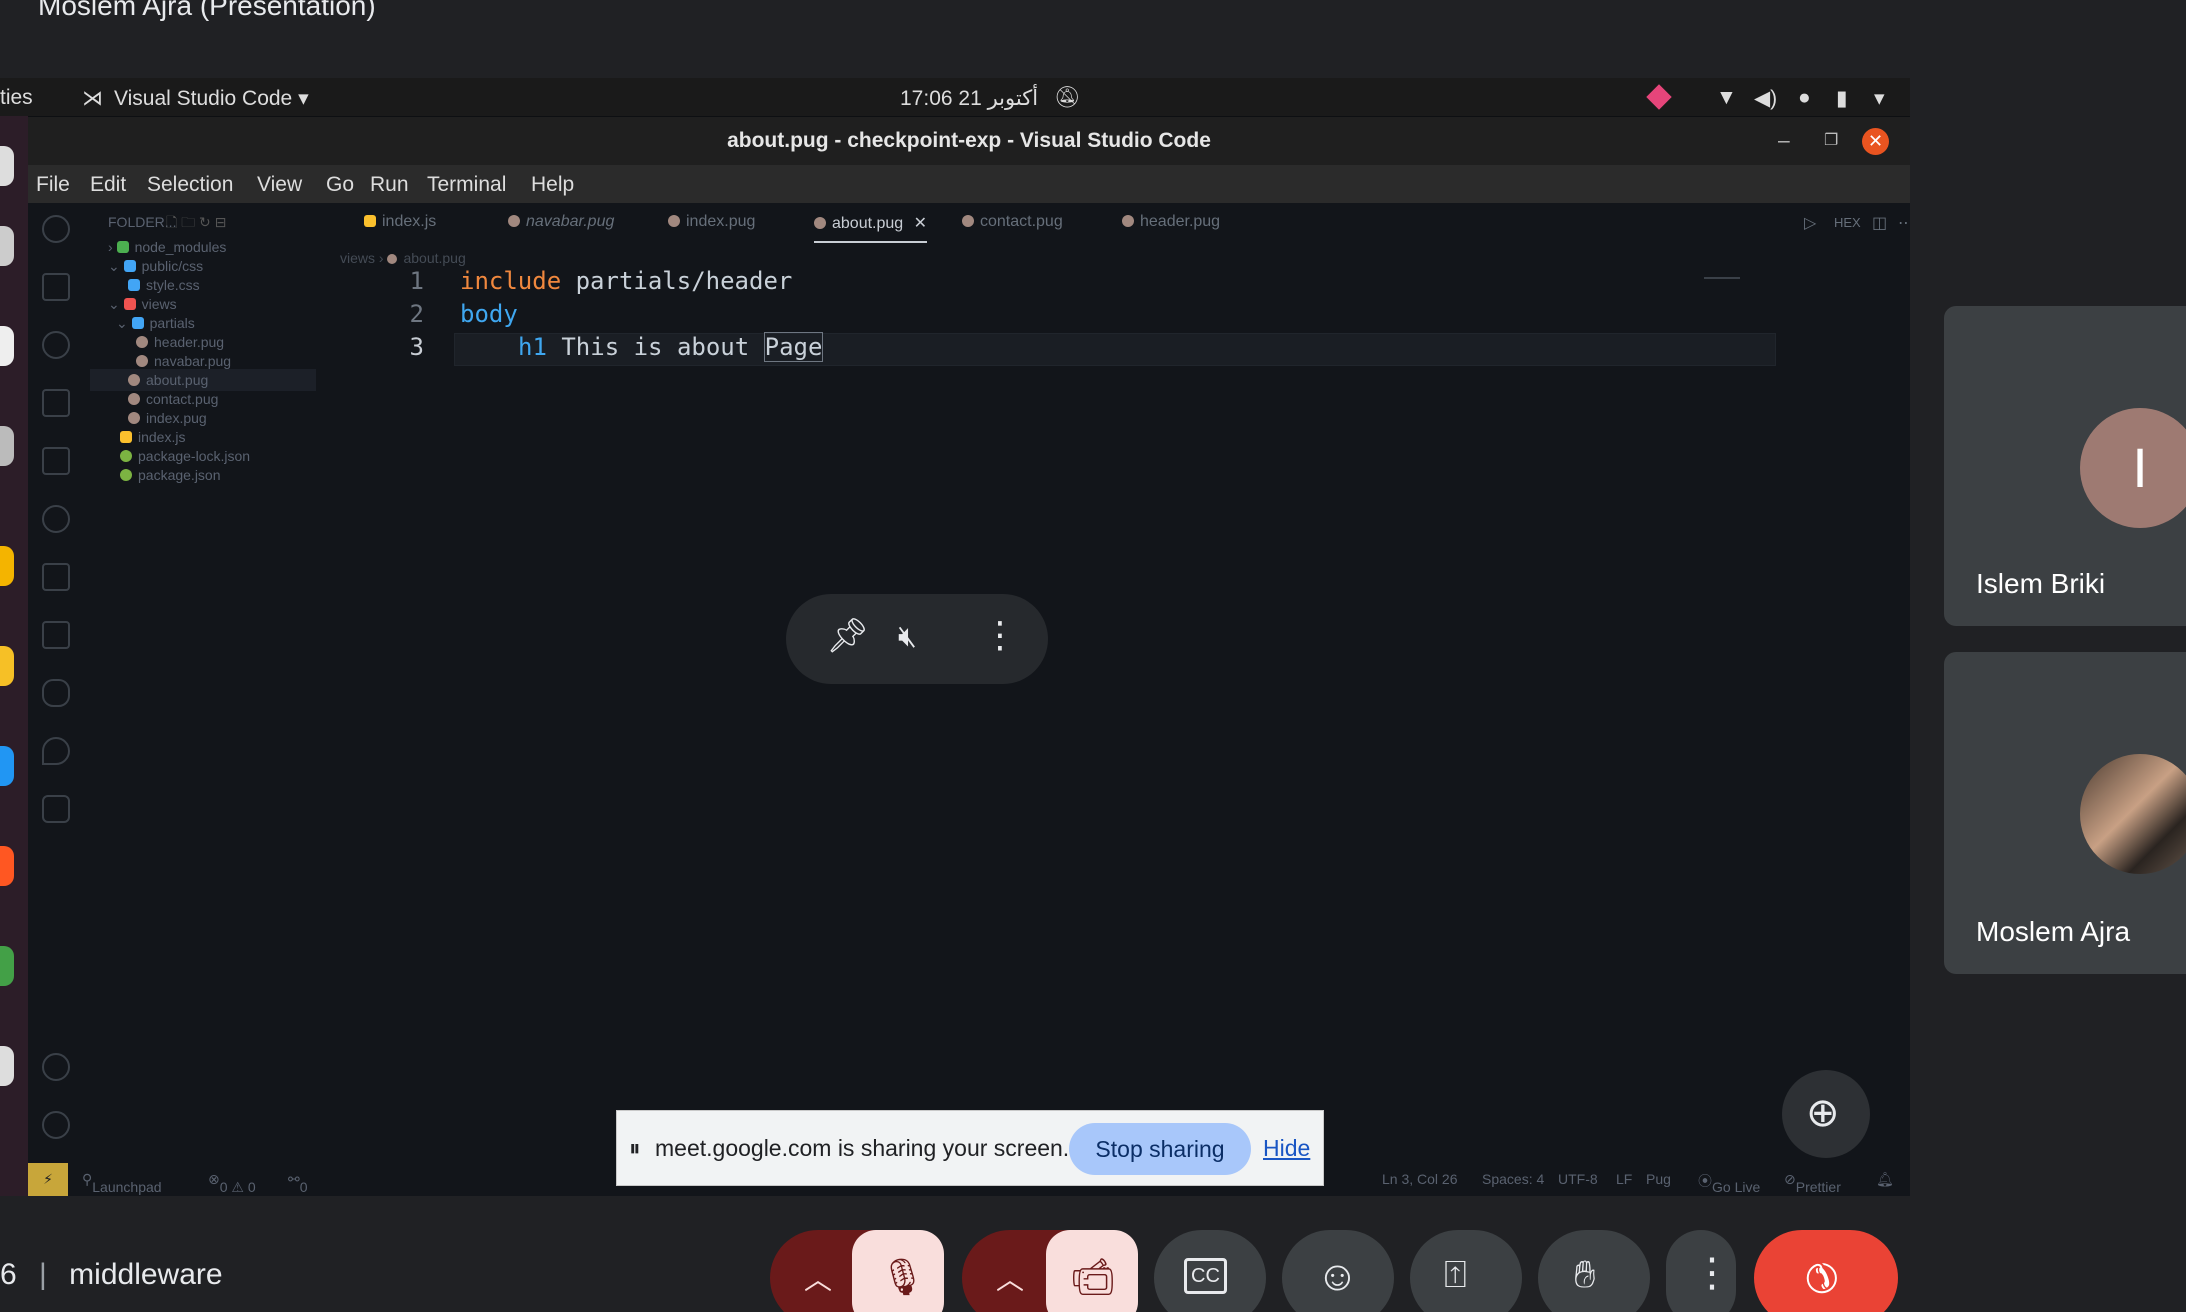 The height and width of the screenshot is (1312, 2186). I want to click on launchpad-item: ⚲ Launchpad, so click(122, 1183).